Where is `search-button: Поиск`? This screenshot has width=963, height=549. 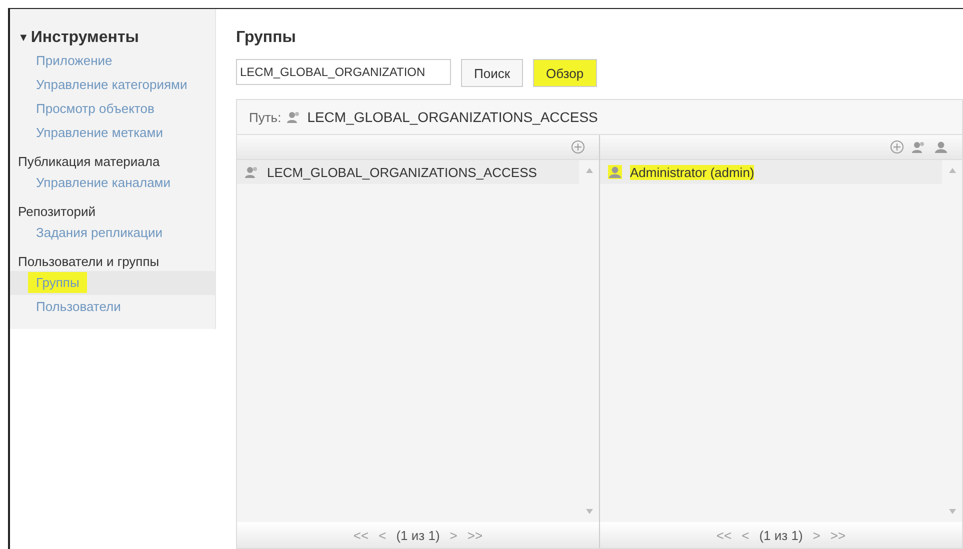 search-button: Поиск is located at coordinates (492, 73).